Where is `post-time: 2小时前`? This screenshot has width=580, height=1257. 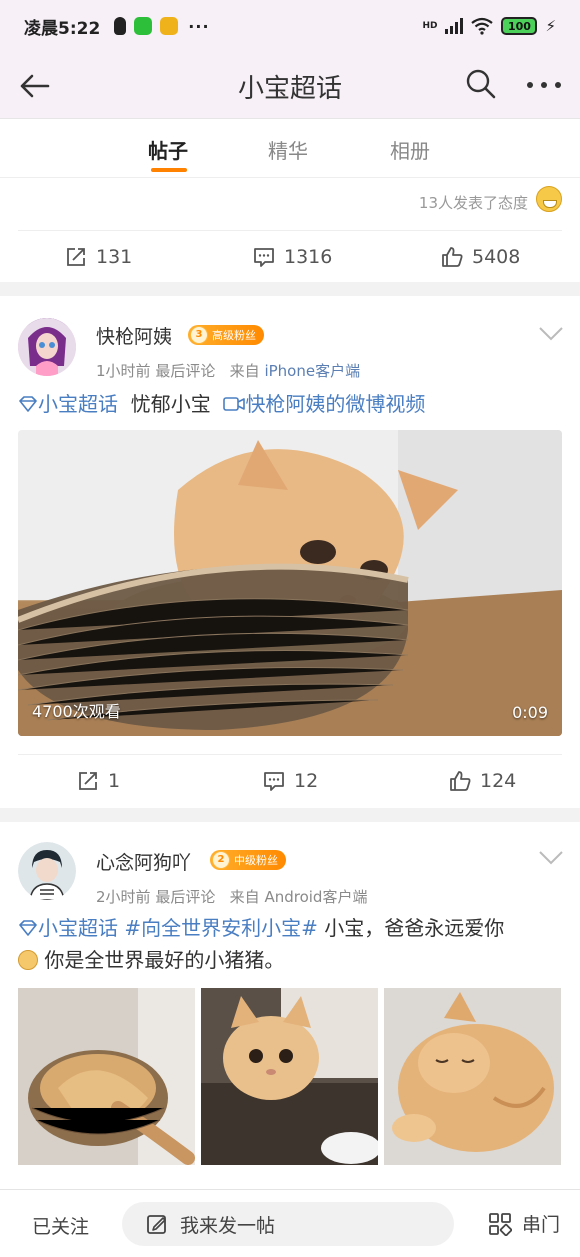
post-time: 2小时前 is located at coordinates (123, 897).